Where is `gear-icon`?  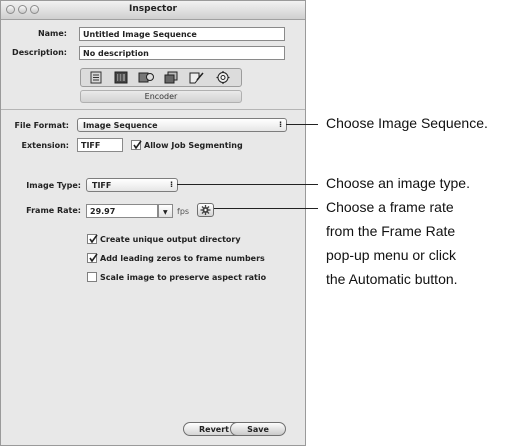
gear-icon is located at coordinates (205, 210).